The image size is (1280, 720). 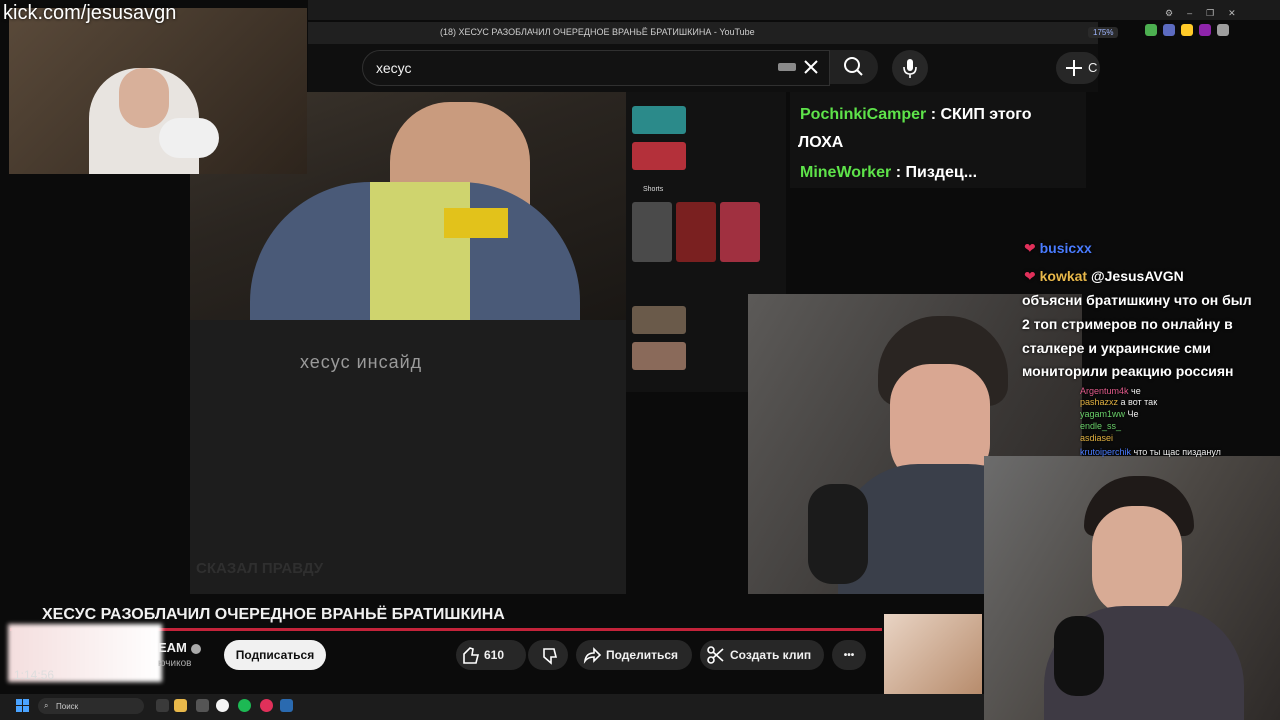 What do you see at coordinates (175, 663) in the screenshot?
I see `subscriber-count: ючиков` at bounding box center [175, 663].